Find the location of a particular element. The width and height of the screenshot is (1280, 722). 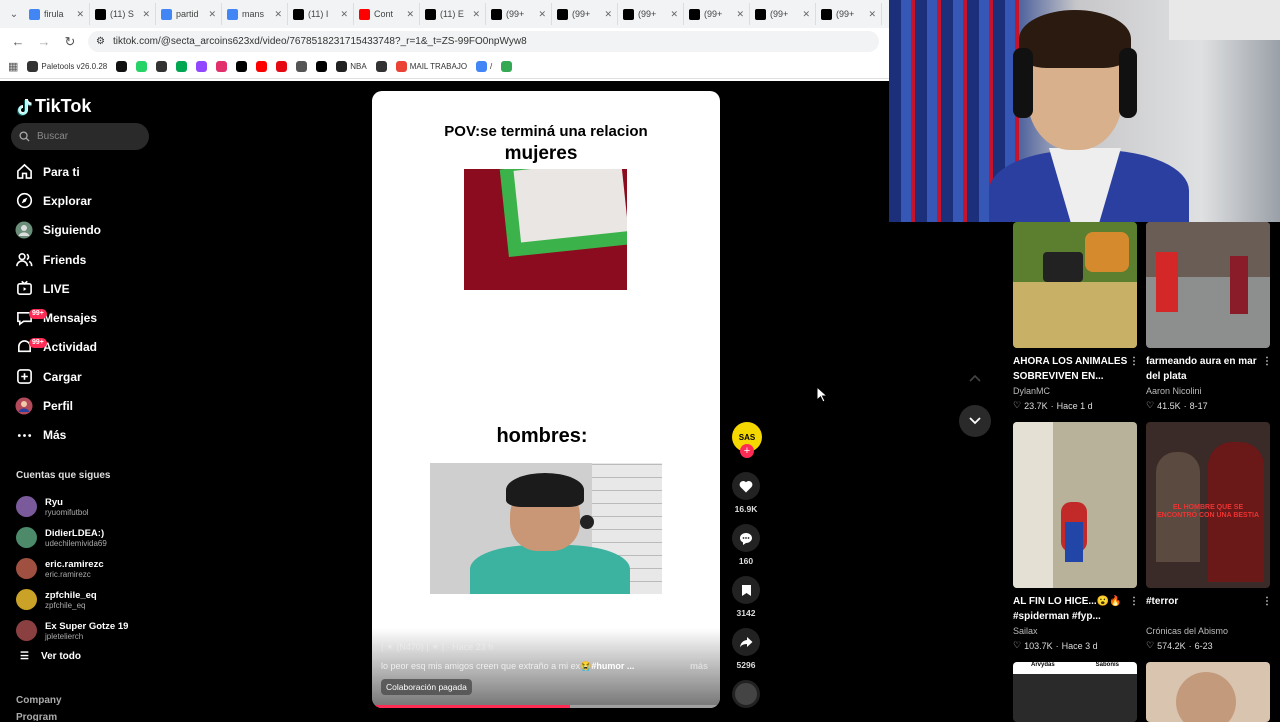

comment-button: 160 is located at coordinates (746, 545).